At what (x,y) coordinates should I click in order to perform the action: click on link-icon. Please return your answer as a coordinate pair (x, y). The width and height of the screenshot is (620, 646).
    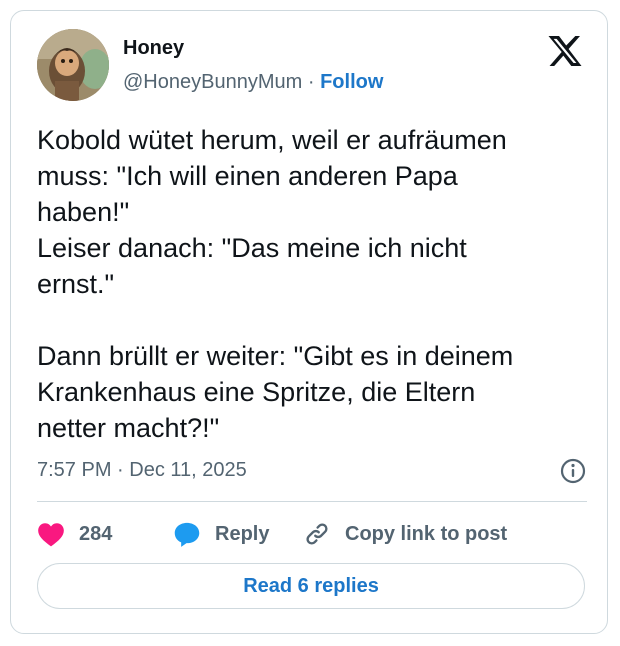
    Looking at the image, I should click on (317, 534).